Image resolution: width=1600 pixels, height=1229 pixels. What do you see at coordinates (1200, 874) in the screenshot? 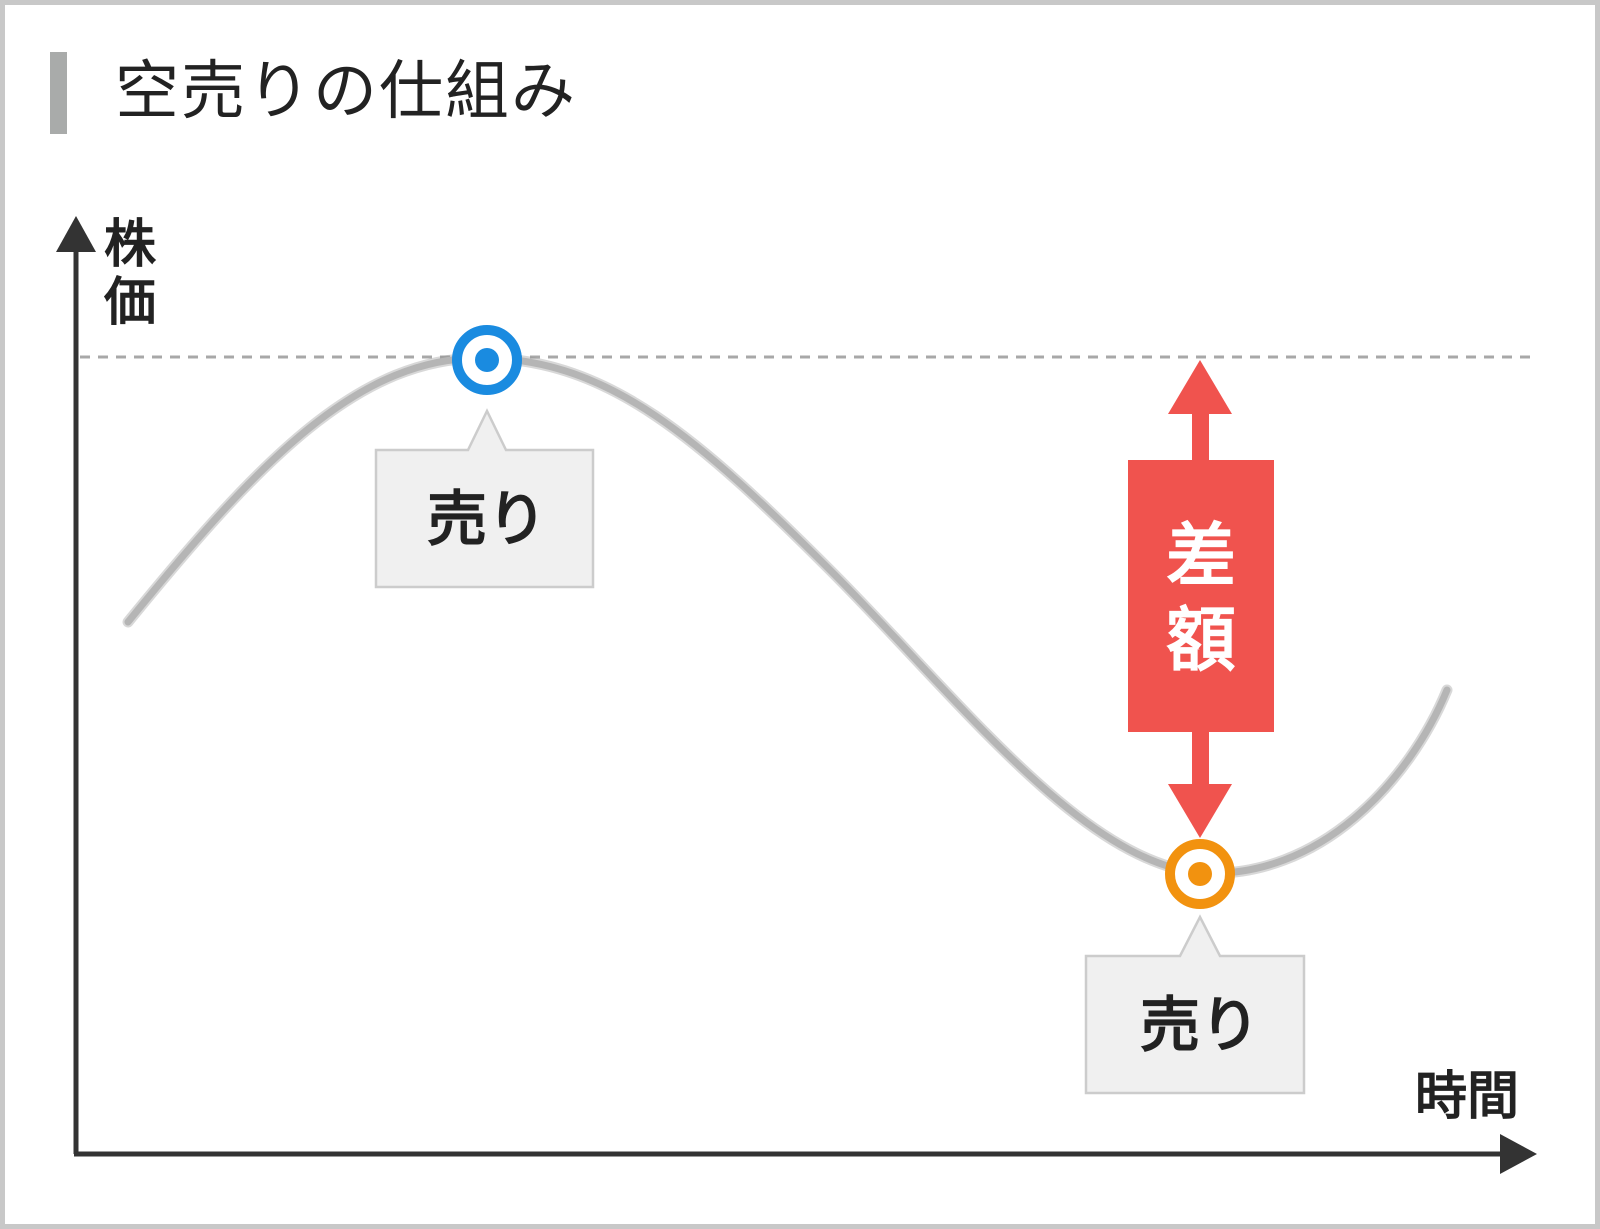
I see `sell-marker-2-dot` at bounding box center [1200, 874].